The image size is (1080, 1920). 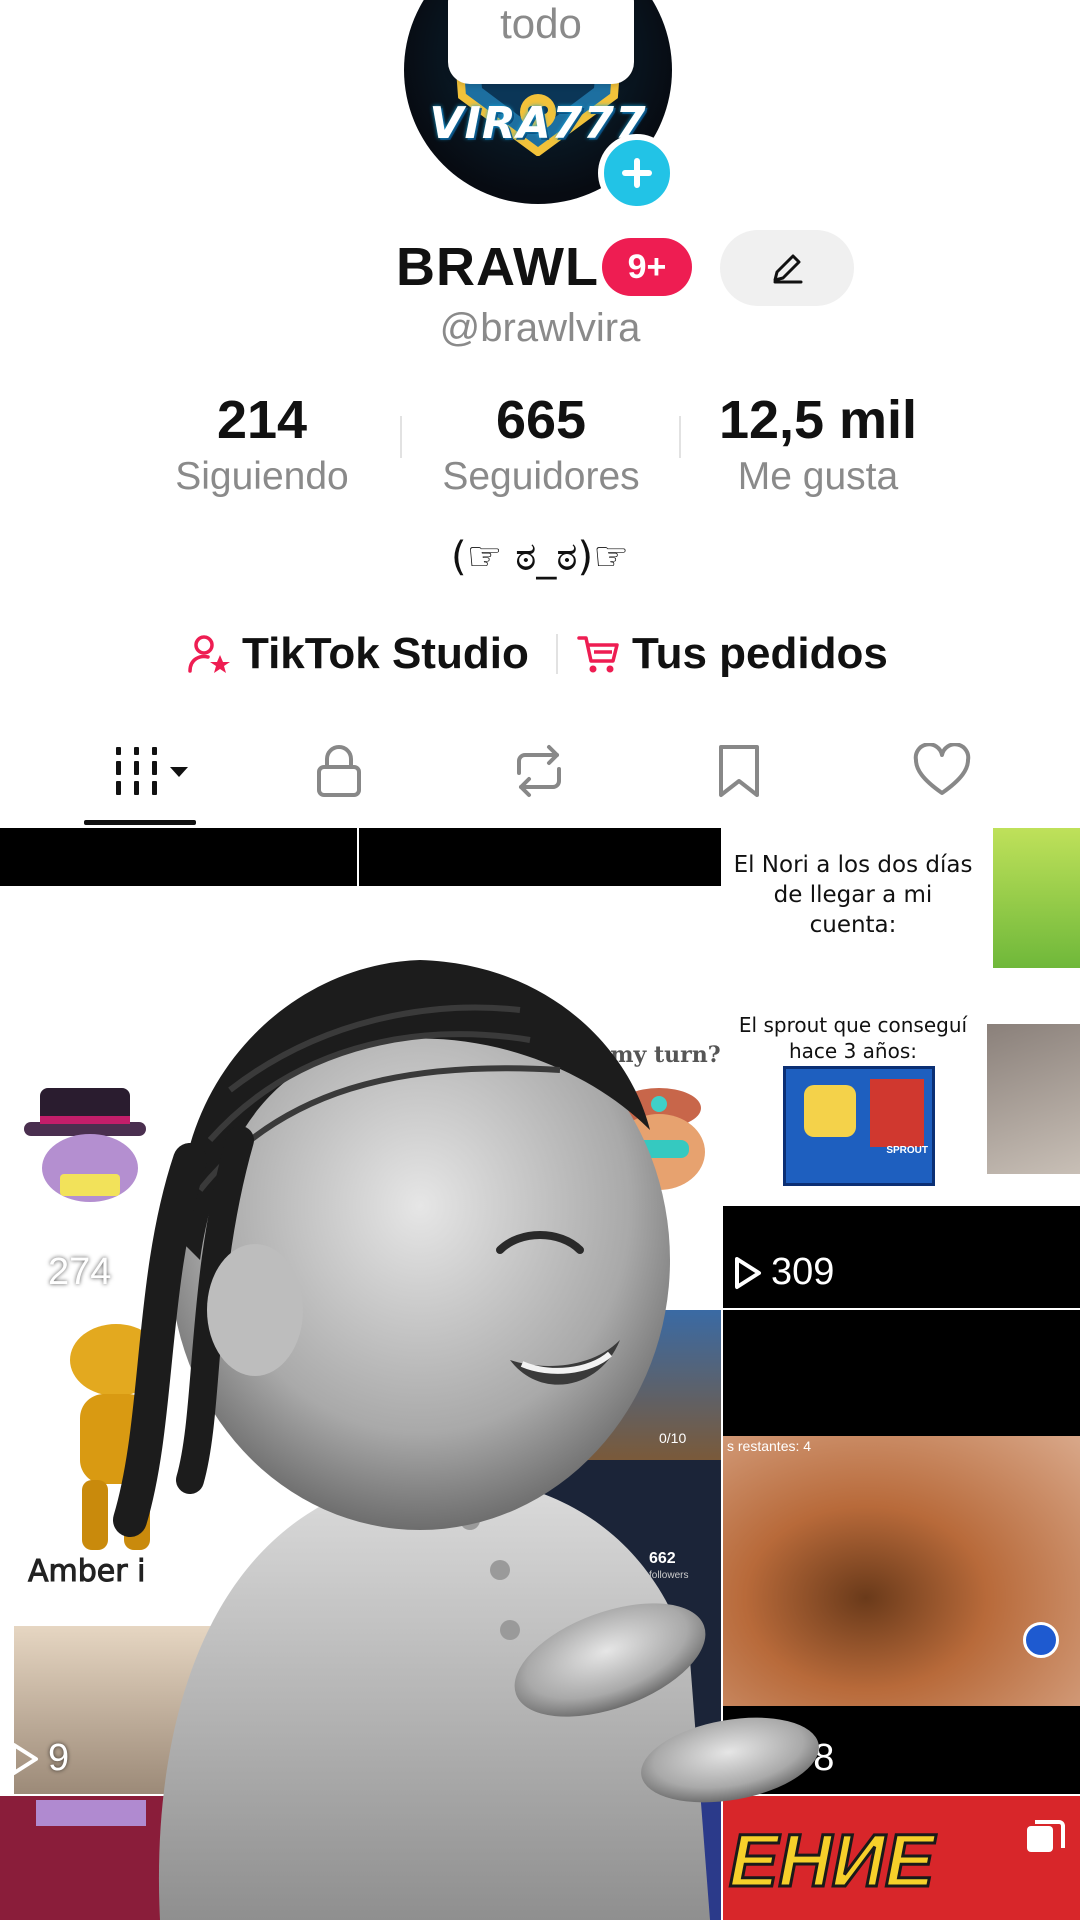 I want to click on stat-value: 665, so click(x=541, y=420).